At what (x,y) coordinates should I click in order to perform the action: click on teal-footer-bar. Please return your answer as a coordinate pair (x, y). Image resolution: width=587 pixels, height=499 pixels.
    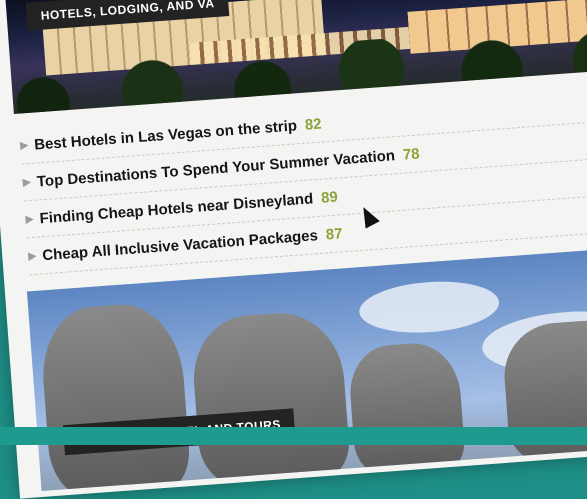
    Looking at the image, I should click on (293, 436).